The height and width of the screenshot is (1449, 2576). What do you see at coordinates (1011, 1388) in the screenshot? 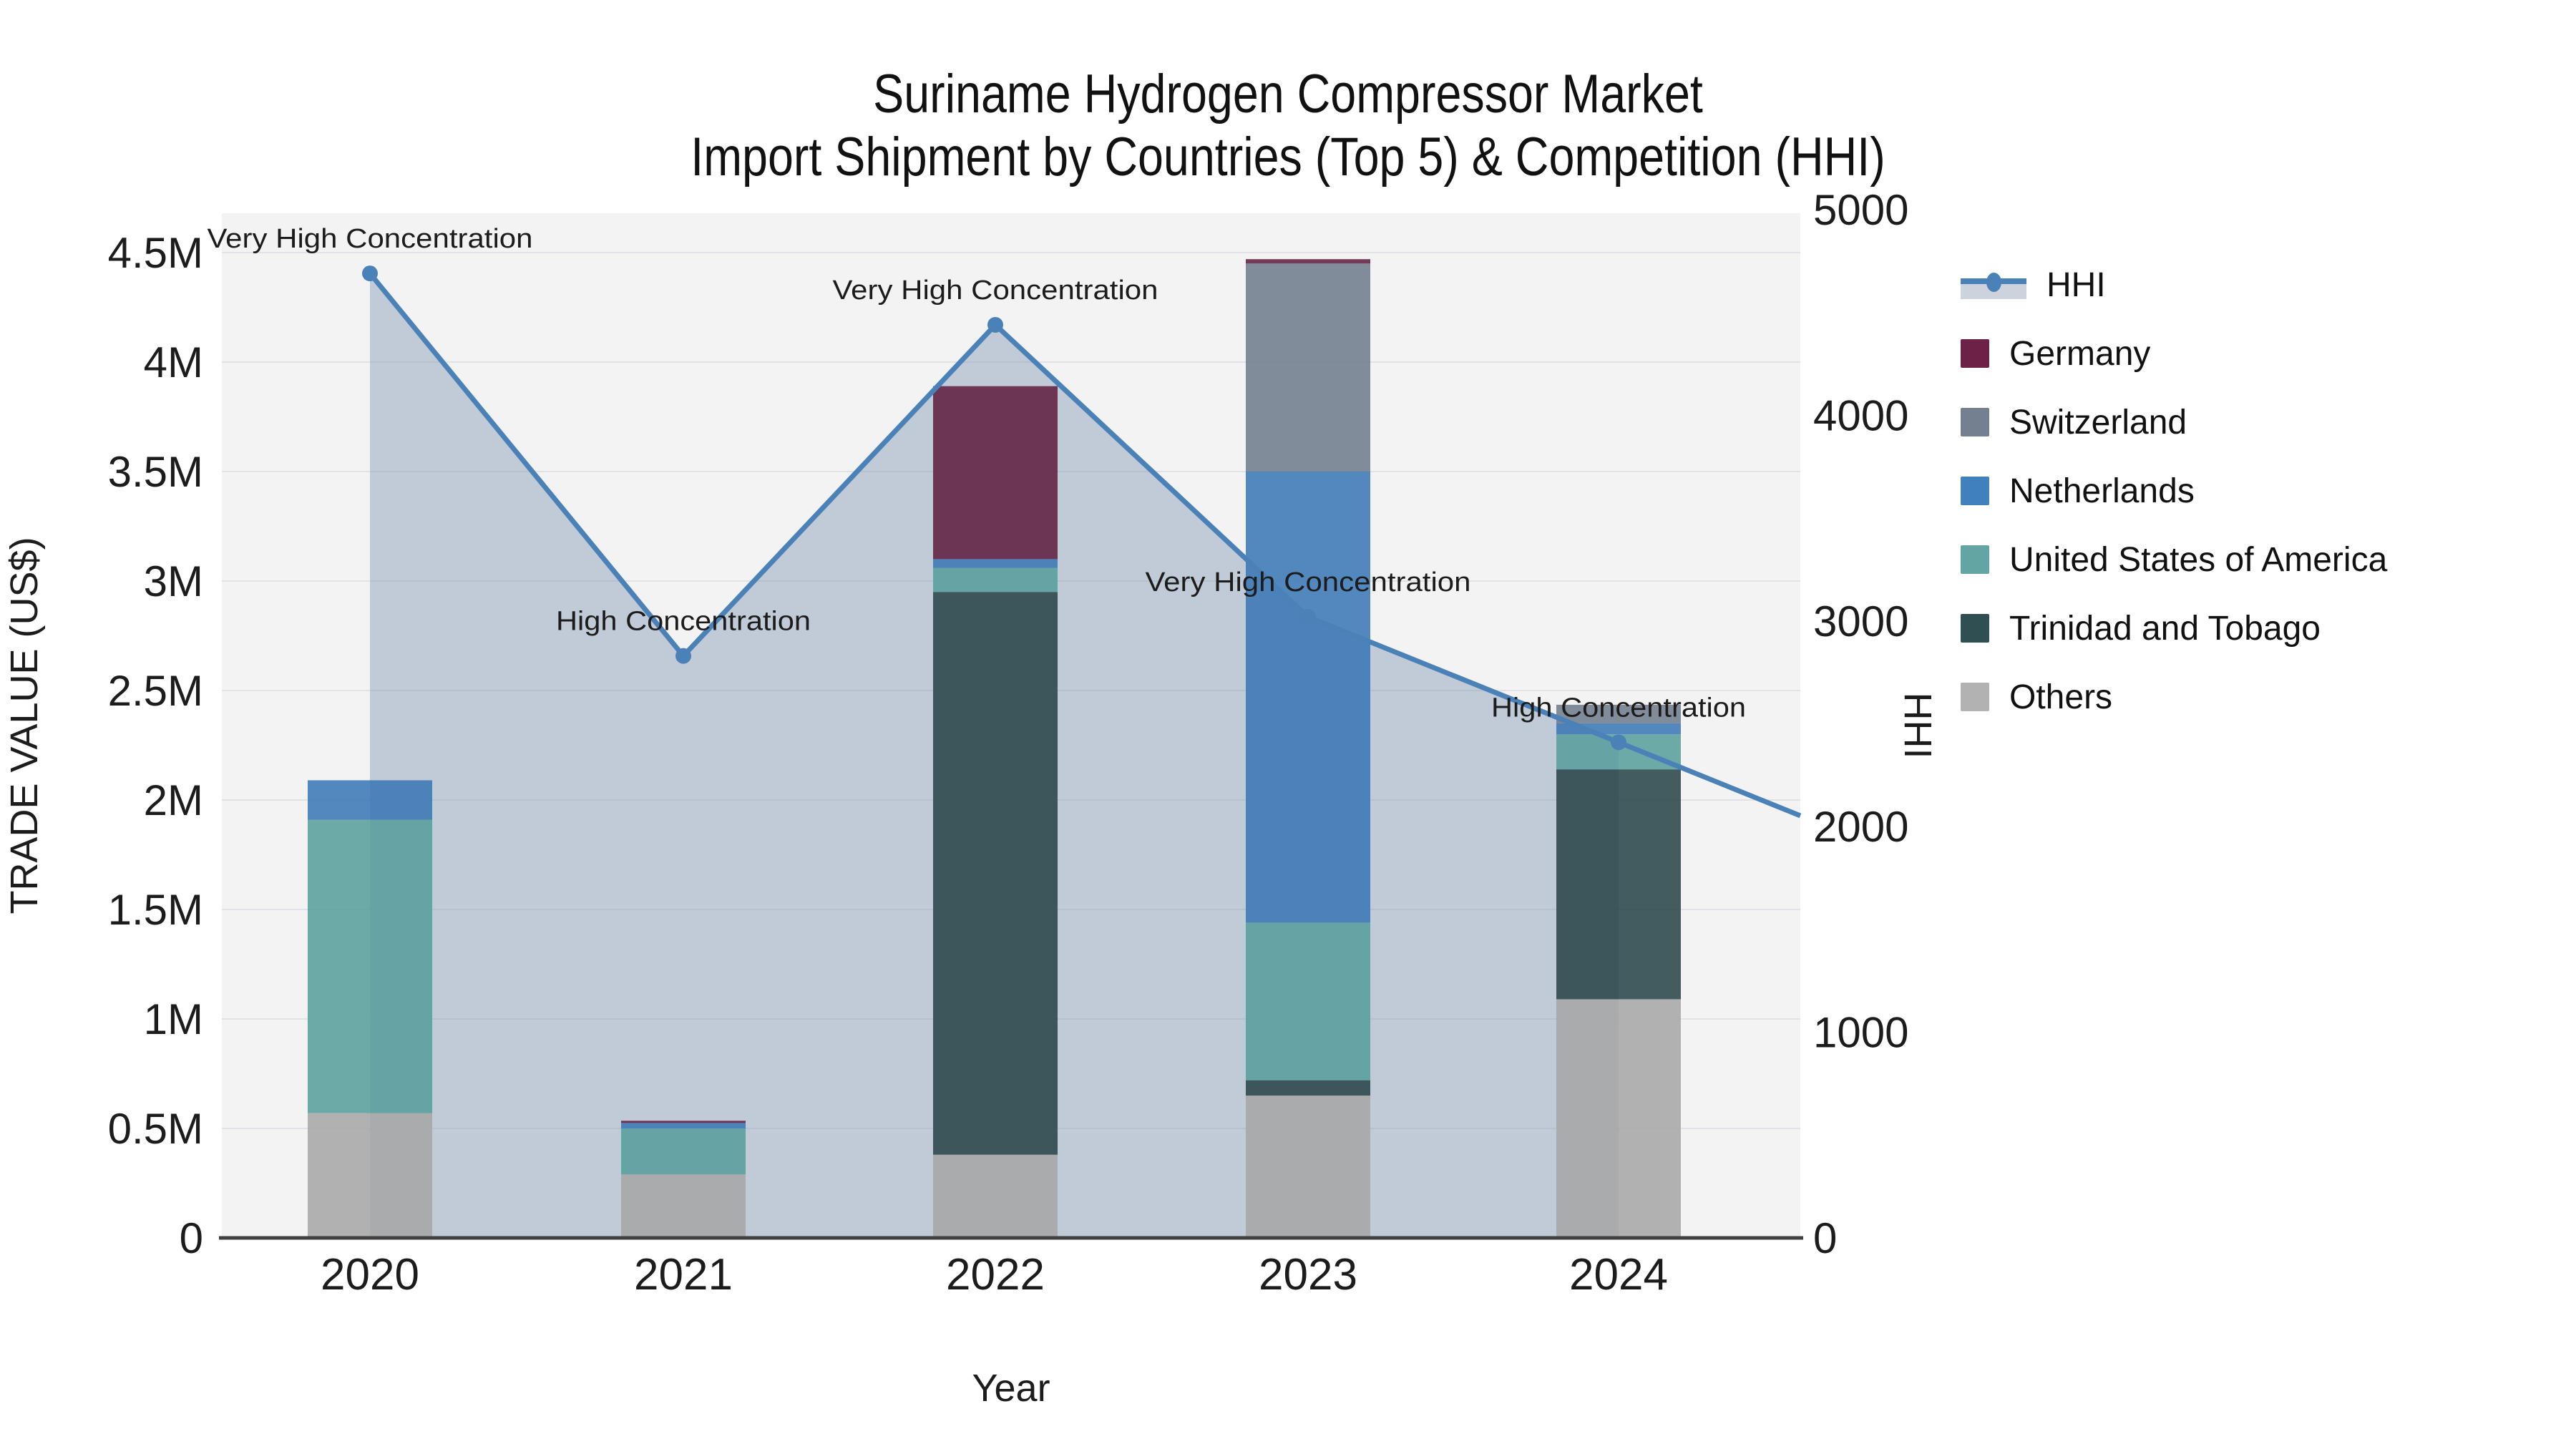
I see `x-axis-title: Year` at bounding box center [1011, 1388].